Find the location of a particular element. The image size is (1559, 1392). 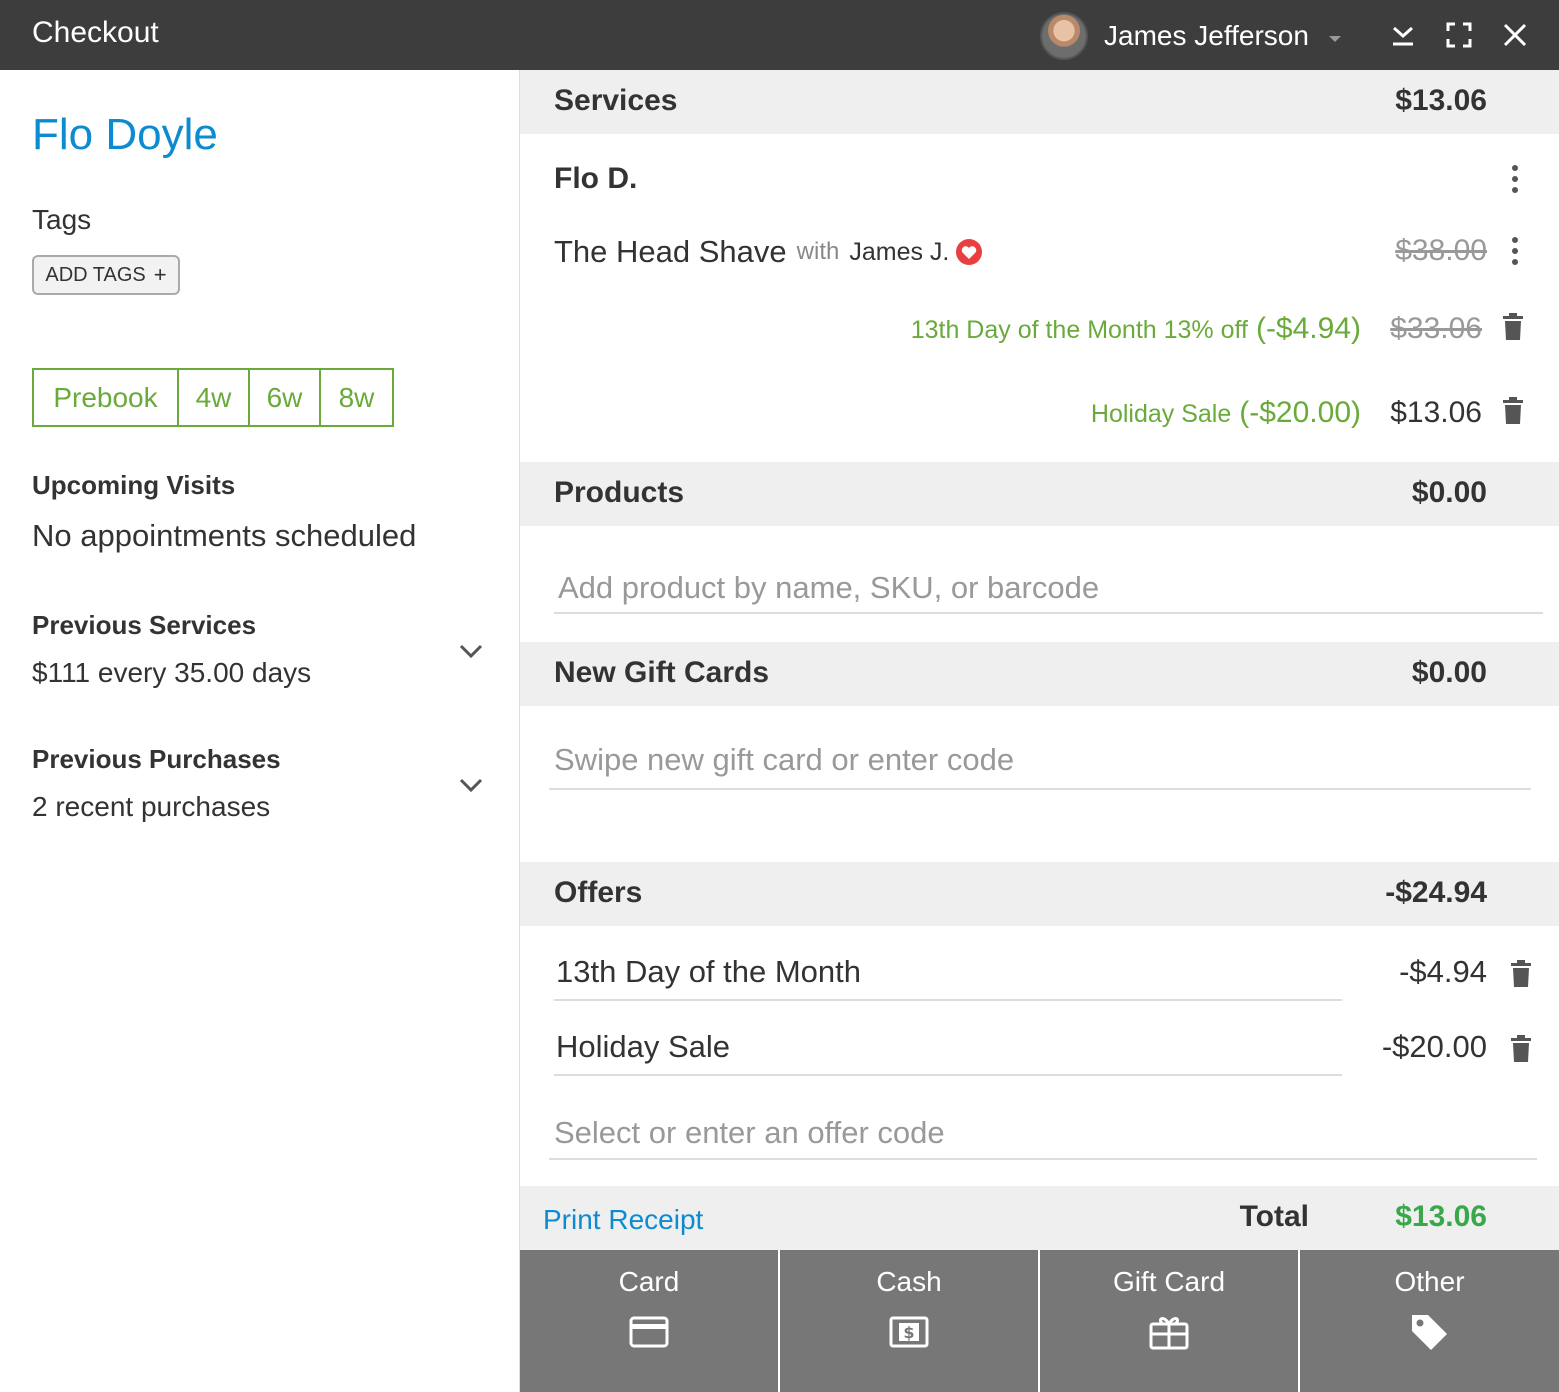

products-header: Products $0.00 is located at coordinates (1039, 494).